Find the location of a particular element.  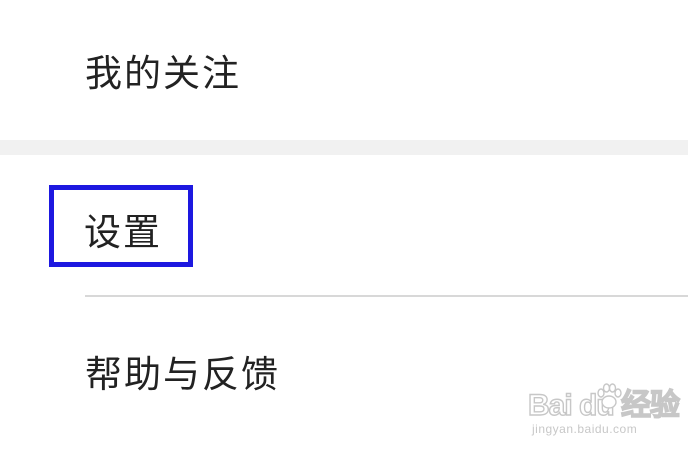

menu-item-label: 设置 is located at coordinates (123, 232).